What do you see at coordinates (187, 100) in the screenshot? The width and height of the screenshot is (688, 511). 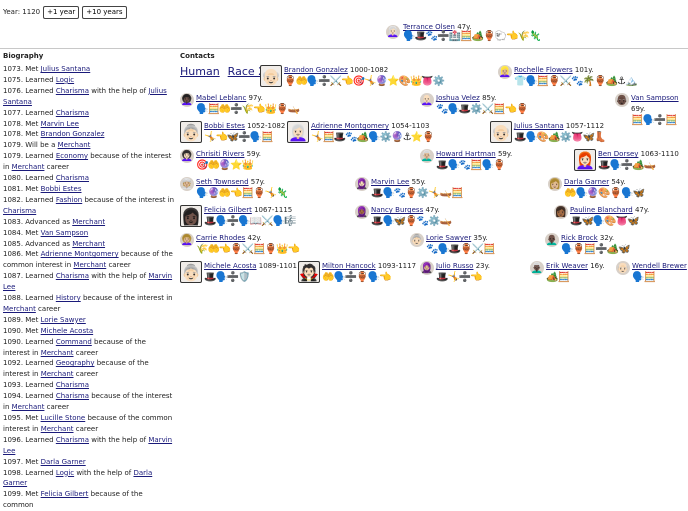 I see `contact-avatar: 👩🏿‍🦱` at bounding box center [187, 100].